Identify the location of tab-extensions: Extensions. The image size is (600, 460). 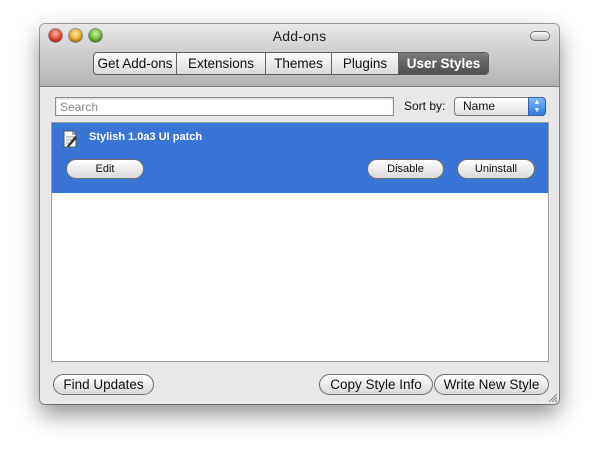
(221, 63).